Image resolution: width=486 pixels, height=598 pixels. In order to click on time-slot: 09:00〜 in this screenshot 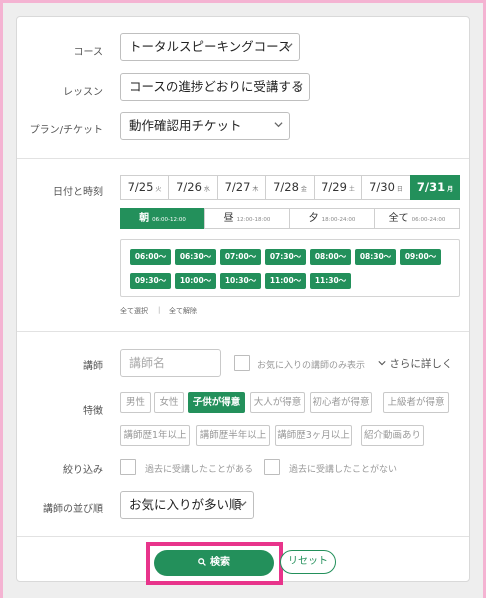, I will do `click(420, 257)`.